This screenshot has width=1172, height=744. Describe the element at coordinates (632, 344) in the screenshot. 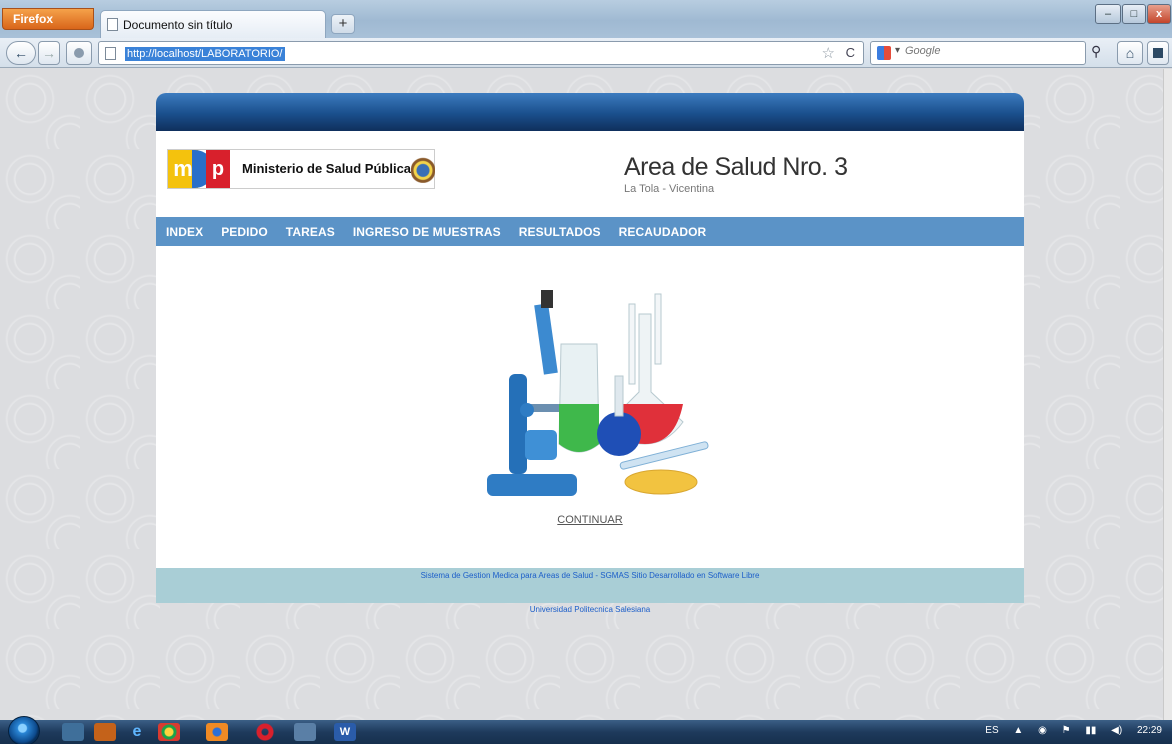

I see `test-tube` at that location.